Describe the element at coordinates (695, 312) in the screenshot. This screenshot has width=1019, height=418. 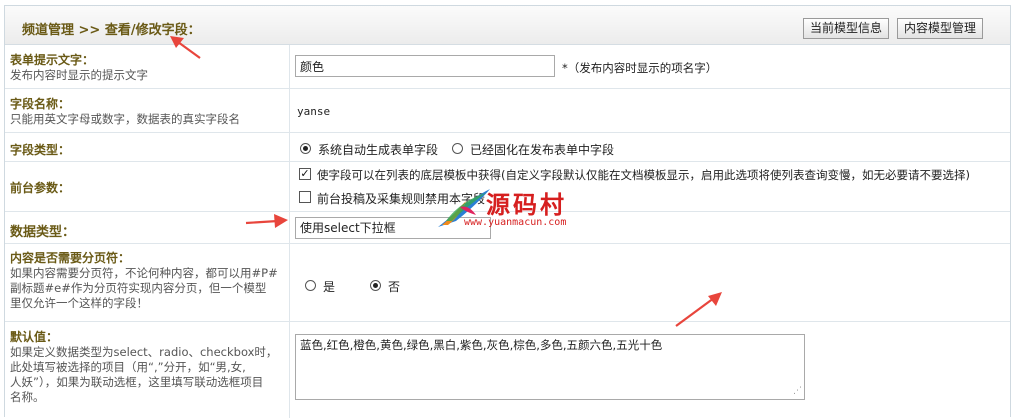
I see `arrow-default-value-icon` at that location.